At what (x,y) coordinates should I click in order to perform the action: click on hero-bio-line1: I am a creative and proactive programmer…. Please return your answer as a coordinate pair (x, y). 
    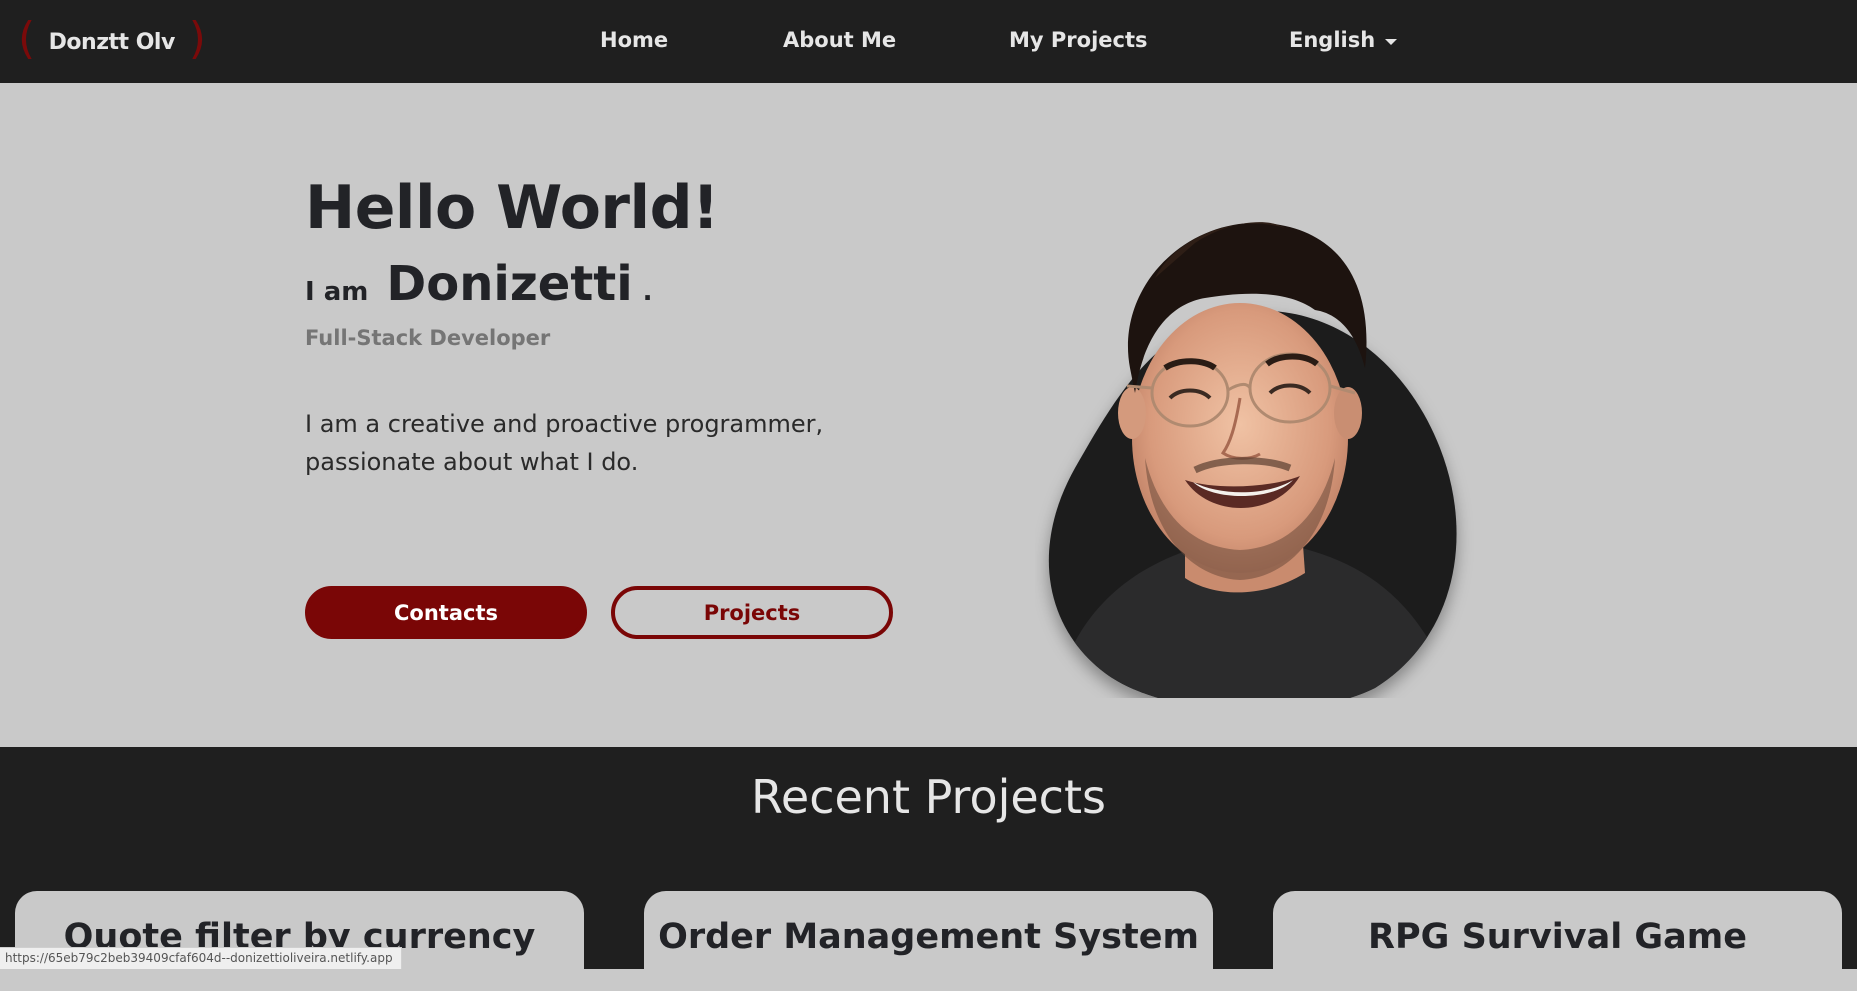
    Looking at the image, I should click on (564, 424).